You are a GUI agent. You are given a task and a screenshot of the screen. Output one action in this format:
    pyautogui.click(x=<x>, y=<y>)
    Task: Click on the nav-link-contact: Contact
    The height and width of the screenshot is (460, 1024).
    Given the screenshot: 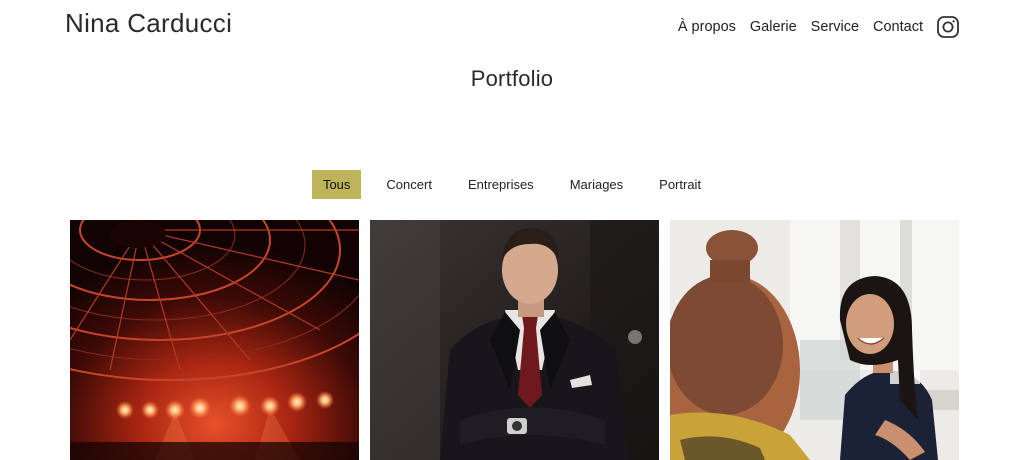 What is the action you would take?
    pyautogui.click(x=898, y=27)
    